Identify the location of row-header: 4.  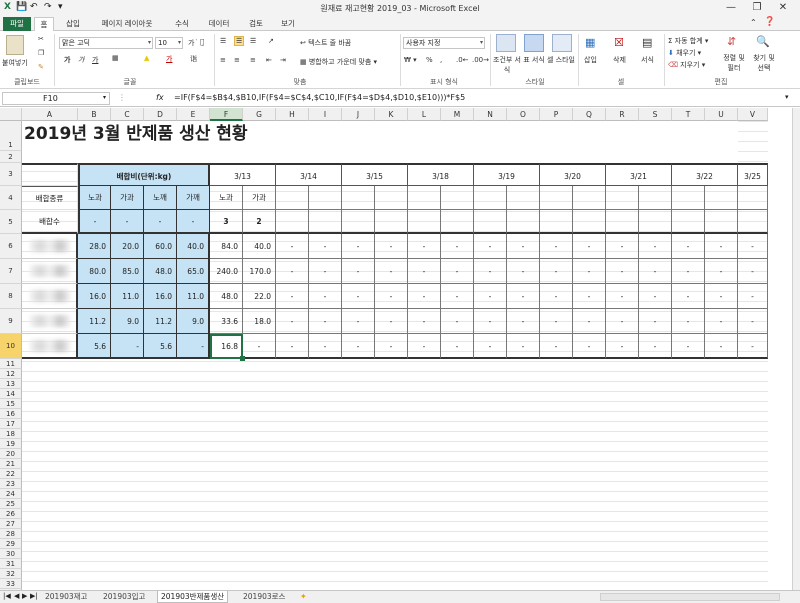
(11, 198).